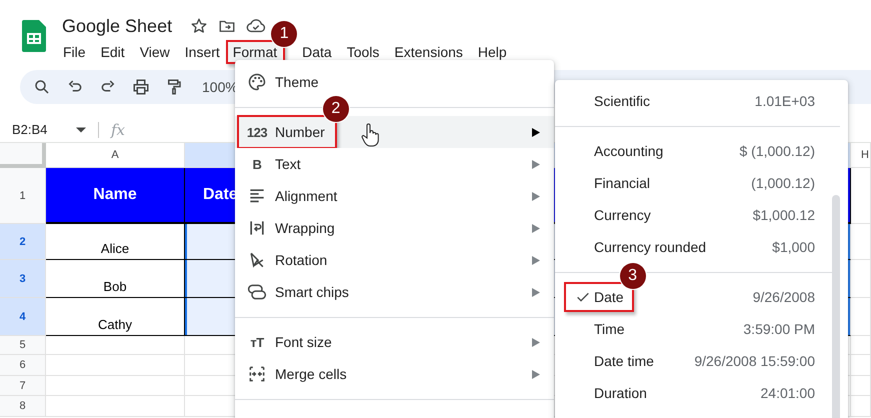  What do you see at coordinates (370, 135) in the screenshot?
I see `hand-cursor-icon` at bounding box center [370, 135].